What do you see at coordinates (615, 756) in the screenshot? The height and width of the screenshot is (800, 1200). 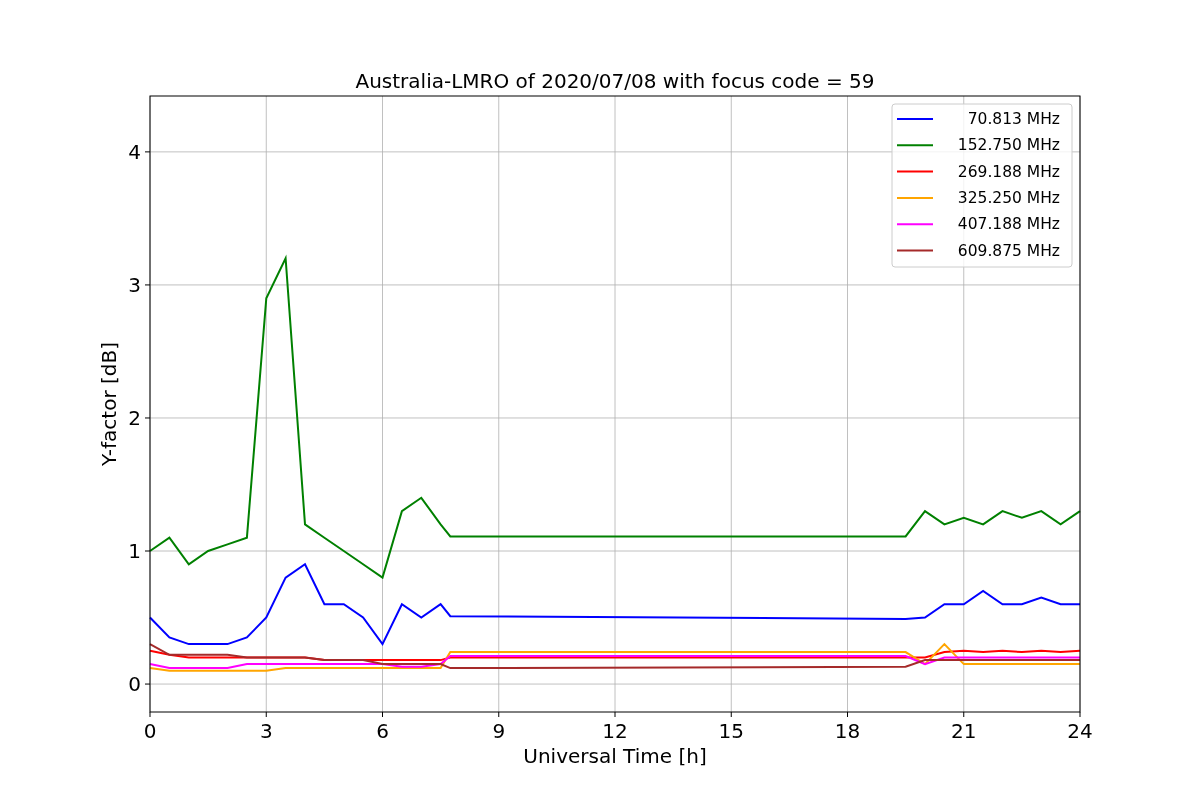 I see `x-axis-label: Universal Time [h]` at bounding box center [615, 756].